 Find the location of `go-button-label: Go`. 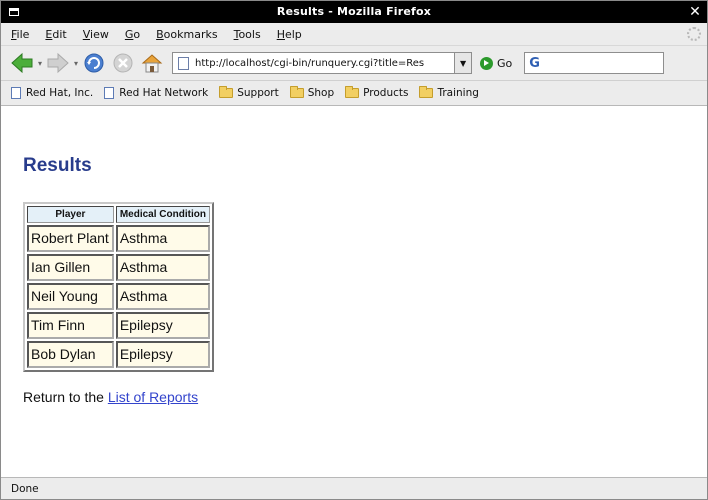

go-button-label: Go is located at coordinates (505, 63).